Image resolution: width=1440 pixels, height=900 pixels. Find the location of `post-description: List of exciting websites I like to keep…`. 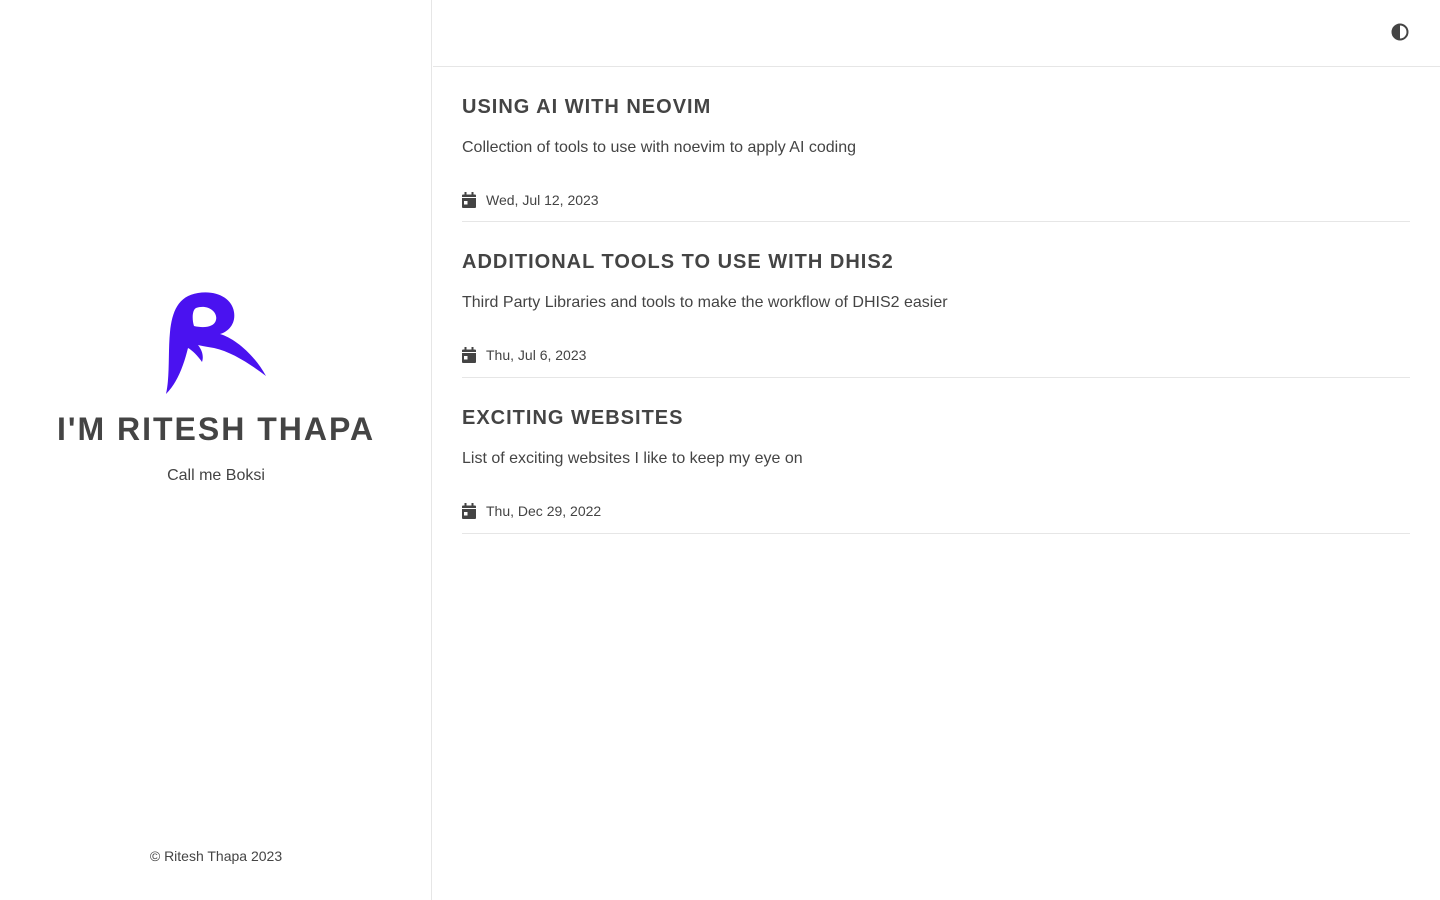

post-description: List of exciting websites I like to keep… is located at coordinates (632, 458).